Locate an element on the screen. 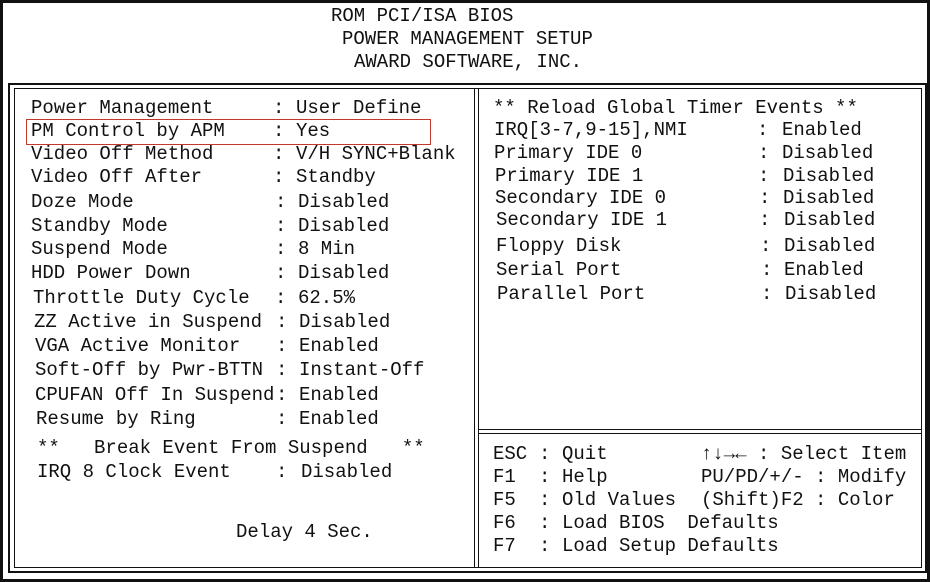  setting-value: 62.5% is located at coordinates (326, 298).